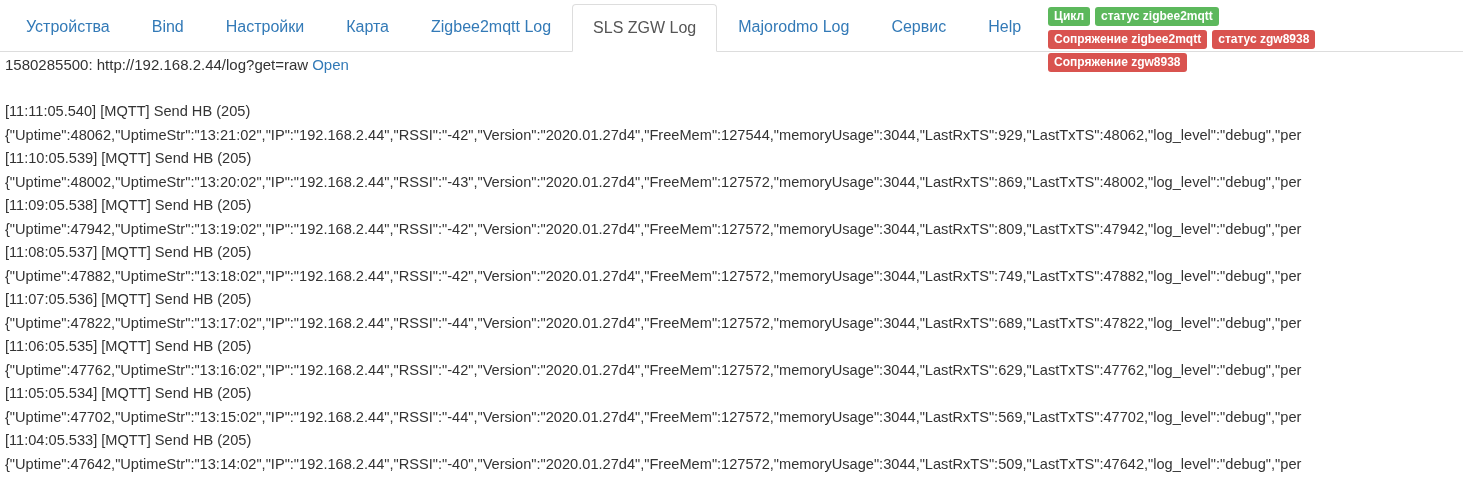 This screenshot has height=480, width=1475. What do you see at coordinates (491, 27) in the screenshot?
I see `nav-tab: Zigbee2mqtt Log` at bounding box center [491, 27].